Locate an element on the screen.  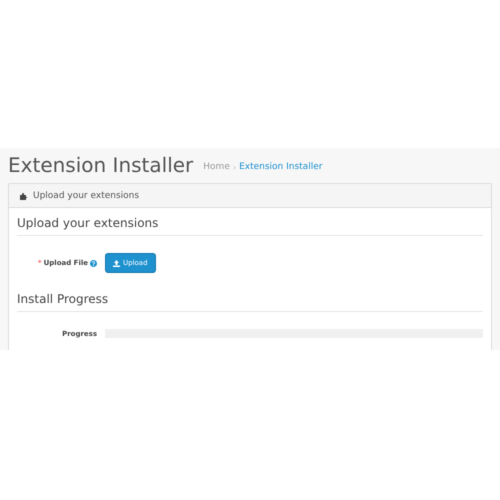
section-title: Upload your extensions is located at coordinates (250, 225).